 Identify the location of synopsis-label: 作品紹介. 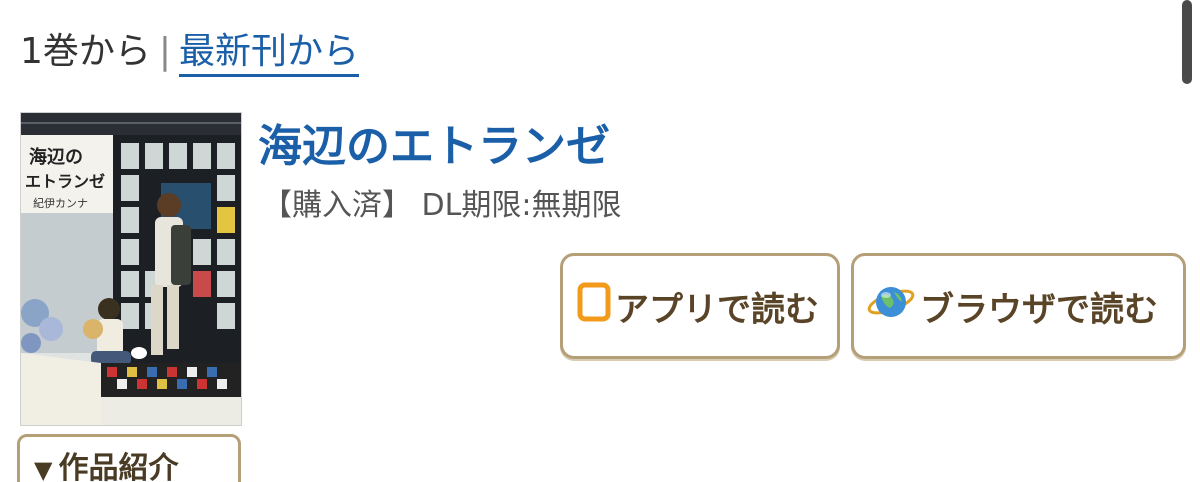
(118, 466).